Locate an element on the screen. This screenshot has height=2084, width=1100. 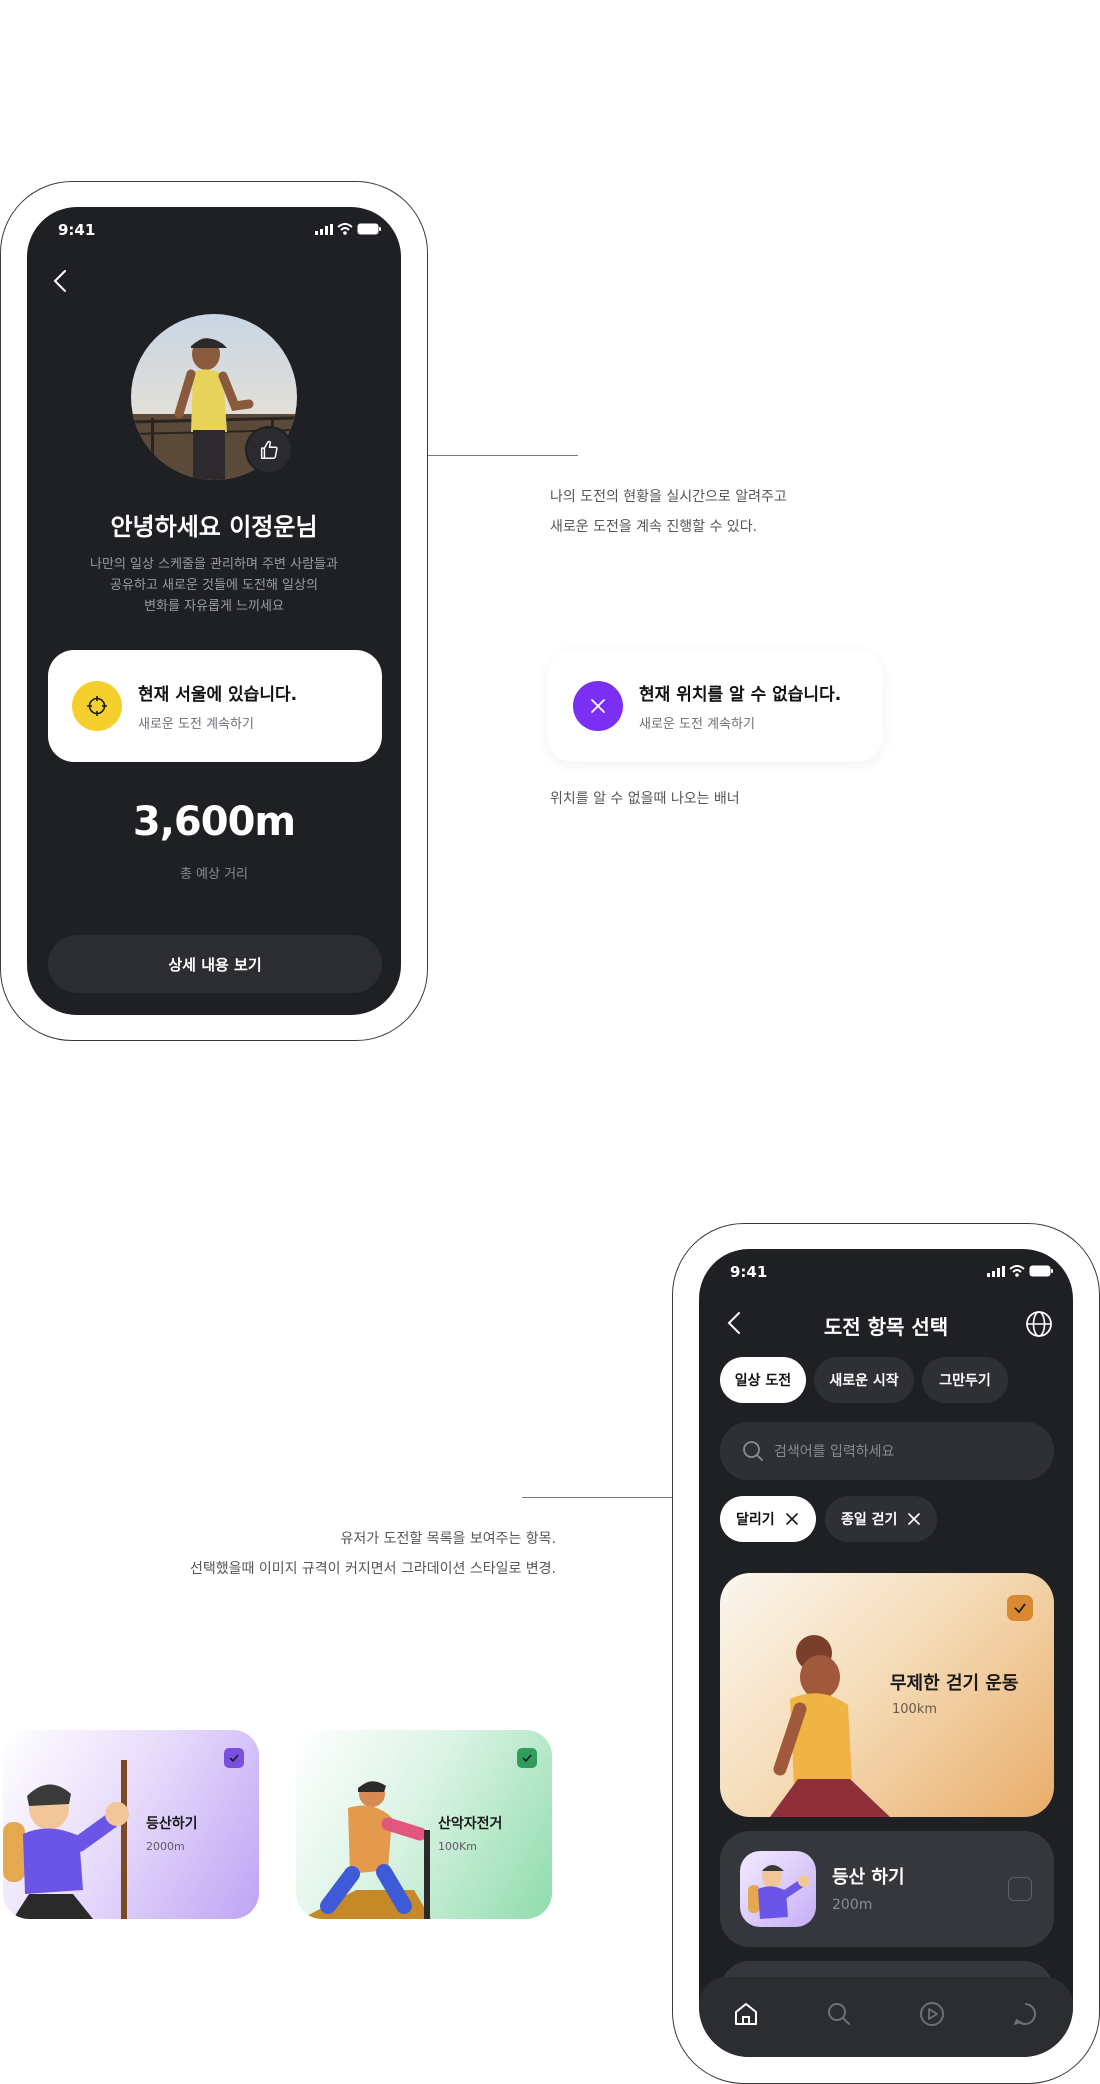
search-placeholder: 검색어를 입력하세요 is located at coordinates (834, 1452).